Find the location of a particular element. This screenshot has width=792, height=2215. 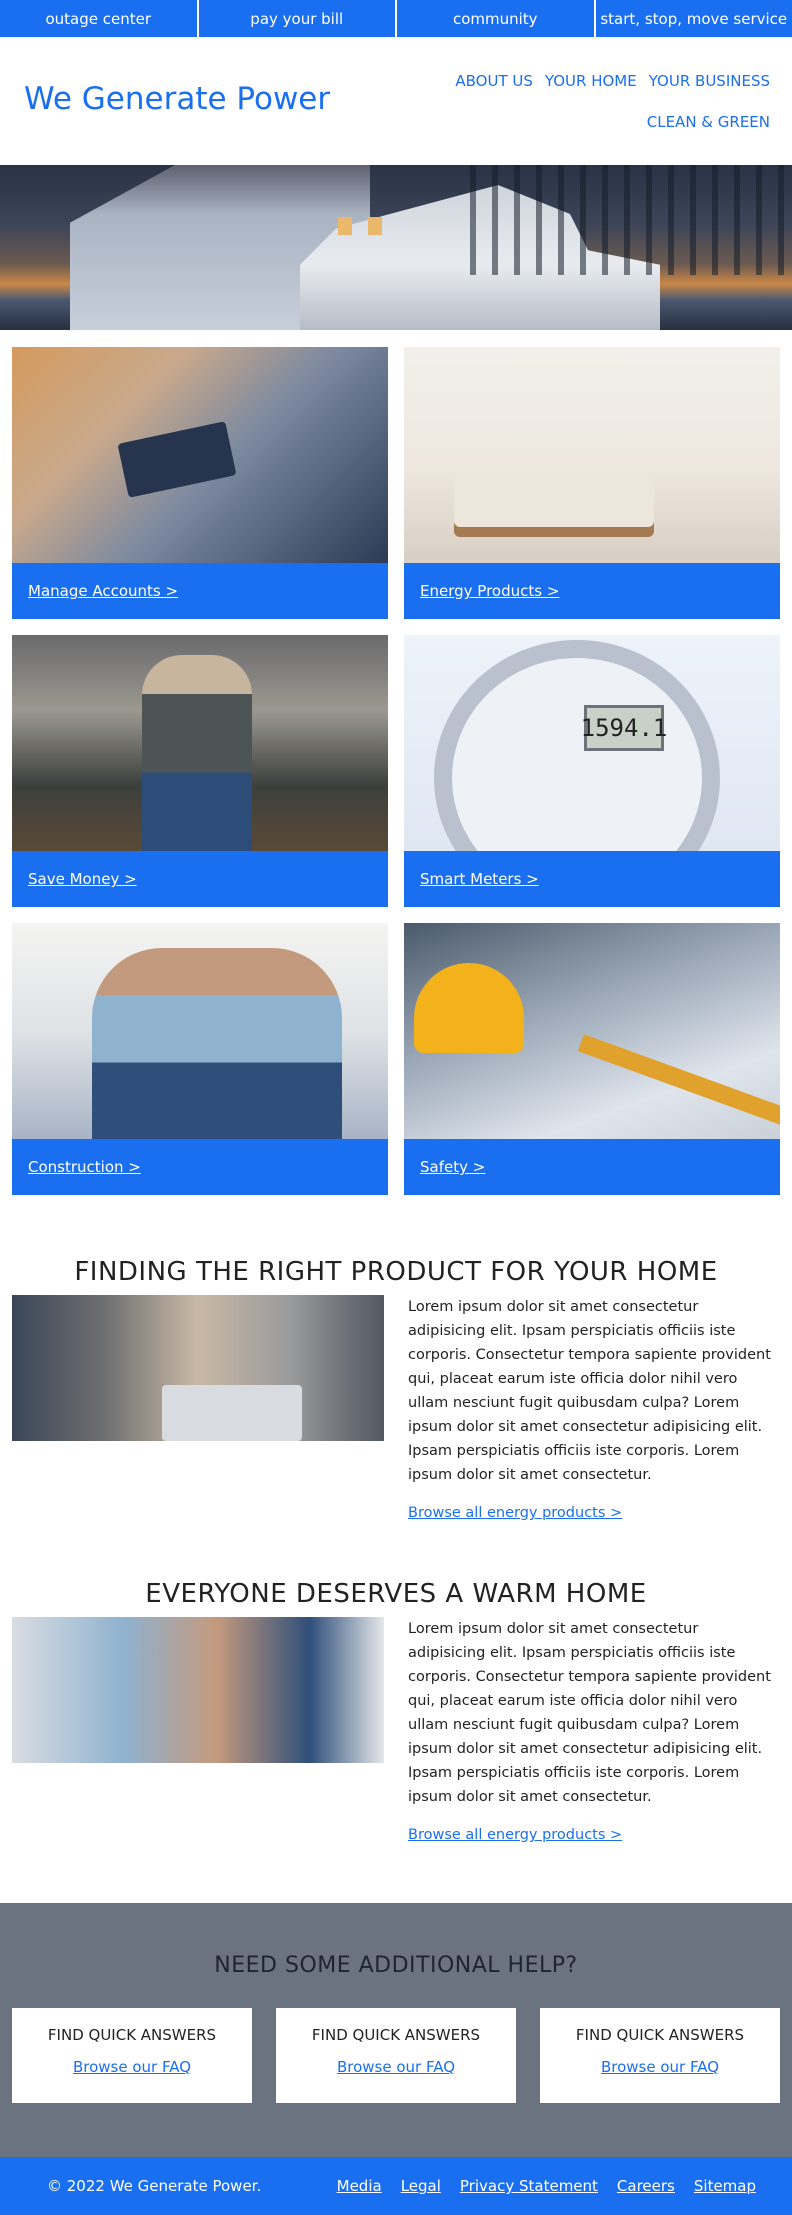

tile-label-bar: Energy Products > is located at coordinates (592, 591).